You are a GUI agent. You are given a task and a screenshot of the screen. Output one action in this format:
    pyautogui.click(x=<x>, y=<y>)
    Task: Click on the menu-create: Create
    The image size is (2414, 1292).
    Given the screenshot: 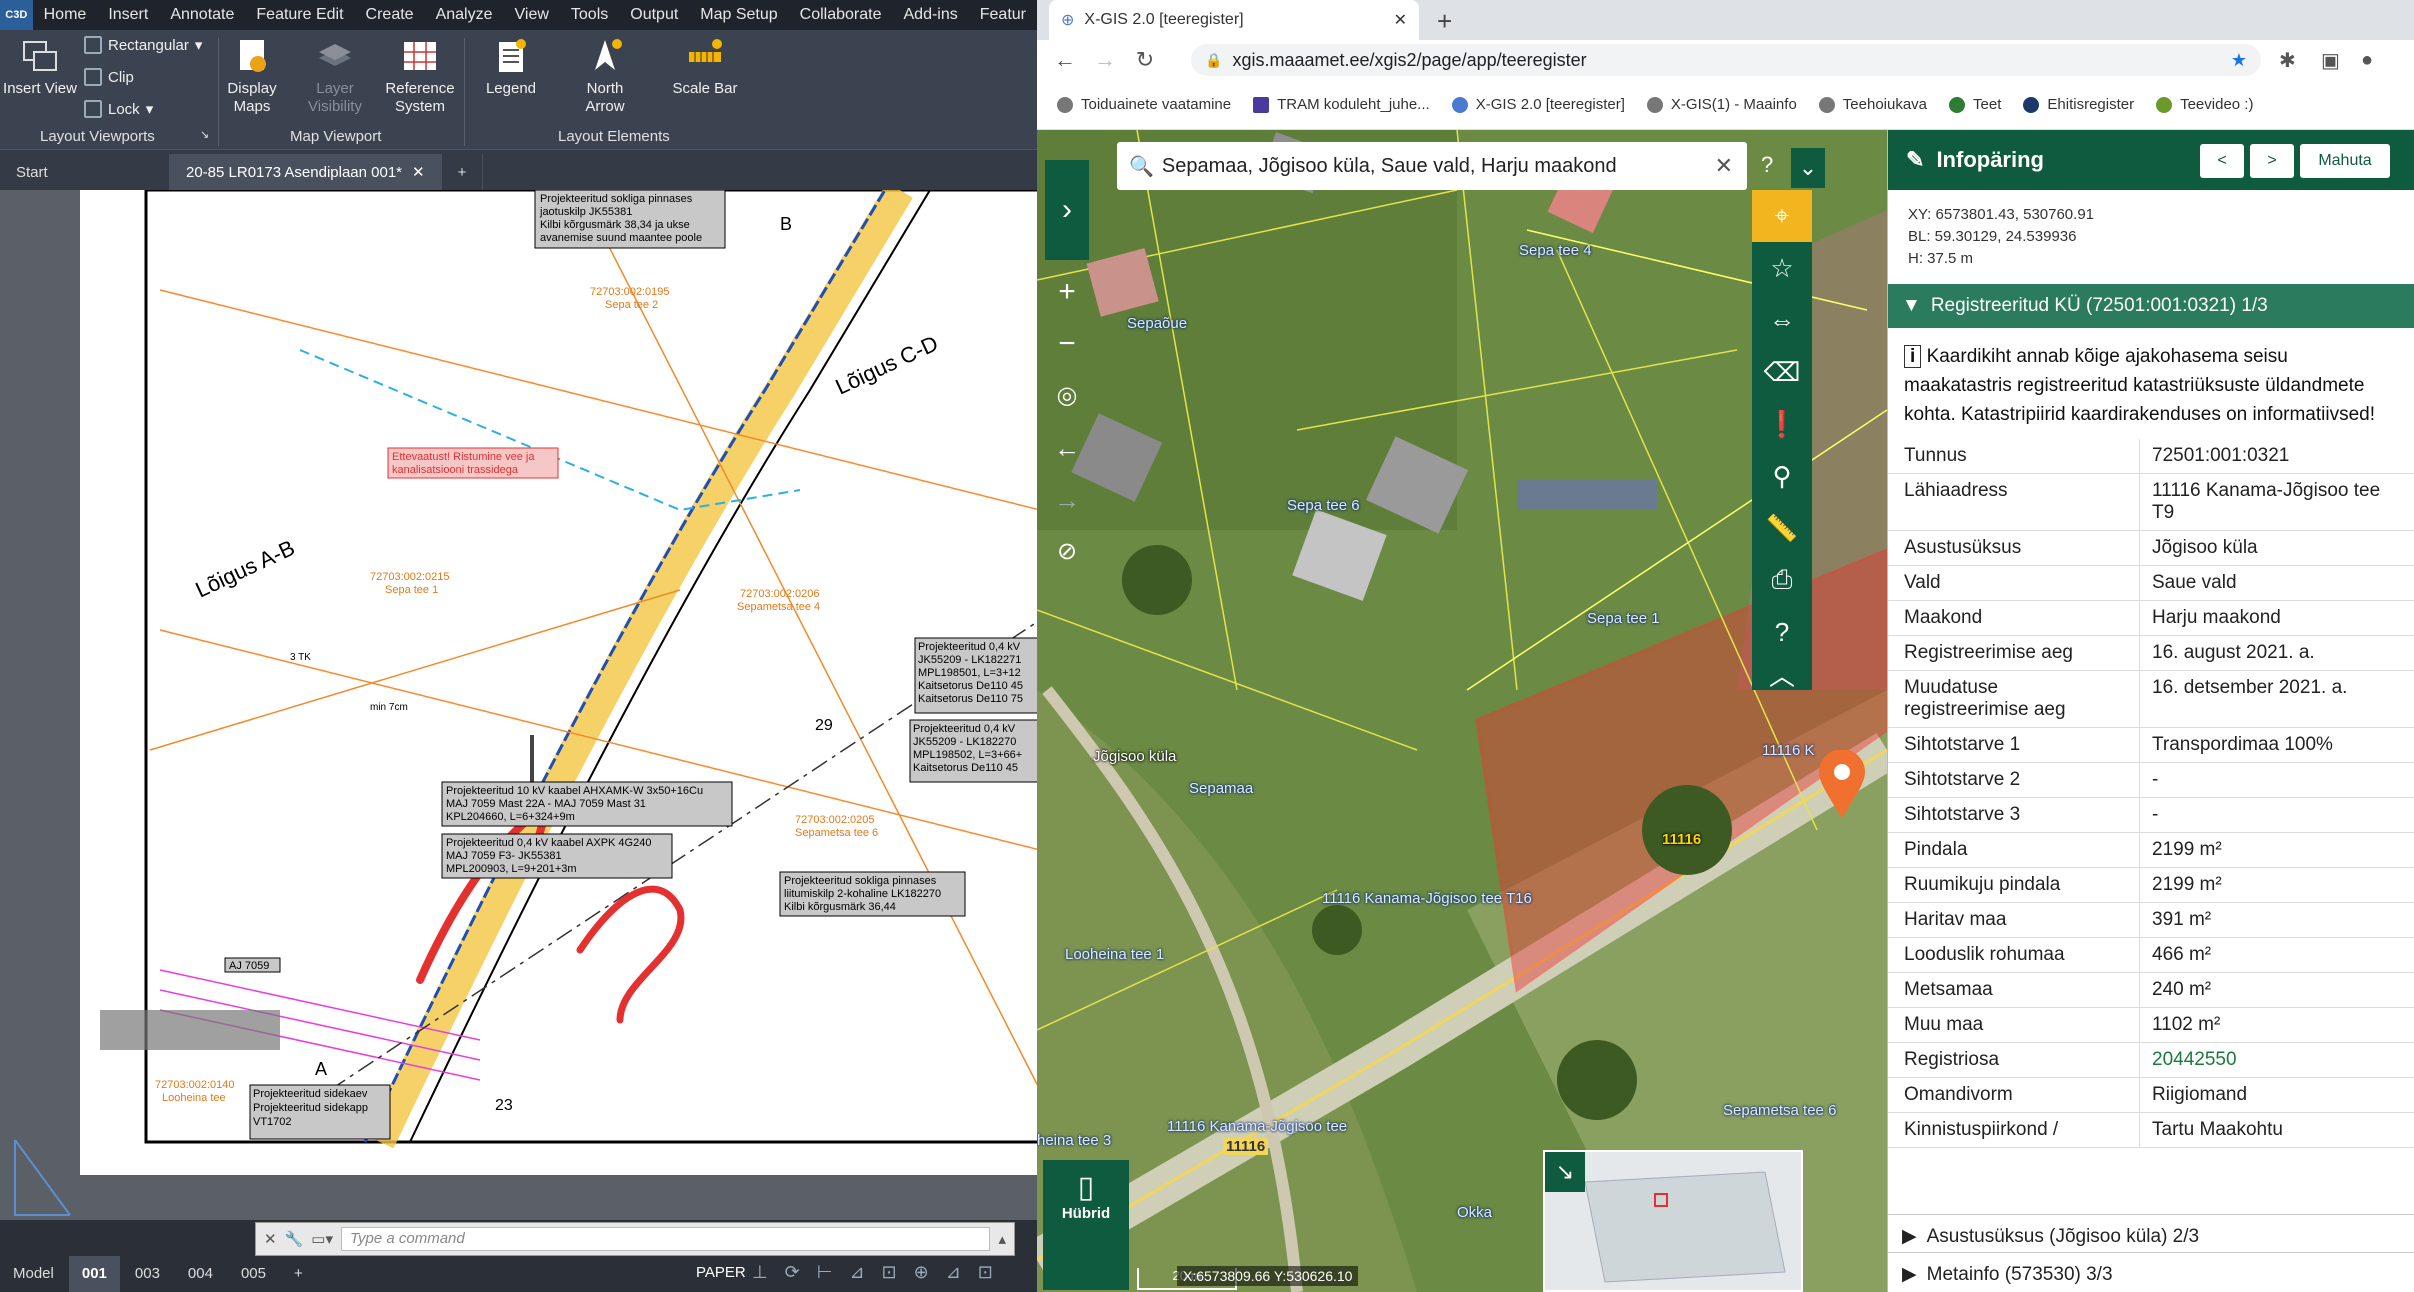 What is the action you would take?
    pyautogui.click(x=390, y=15)
    